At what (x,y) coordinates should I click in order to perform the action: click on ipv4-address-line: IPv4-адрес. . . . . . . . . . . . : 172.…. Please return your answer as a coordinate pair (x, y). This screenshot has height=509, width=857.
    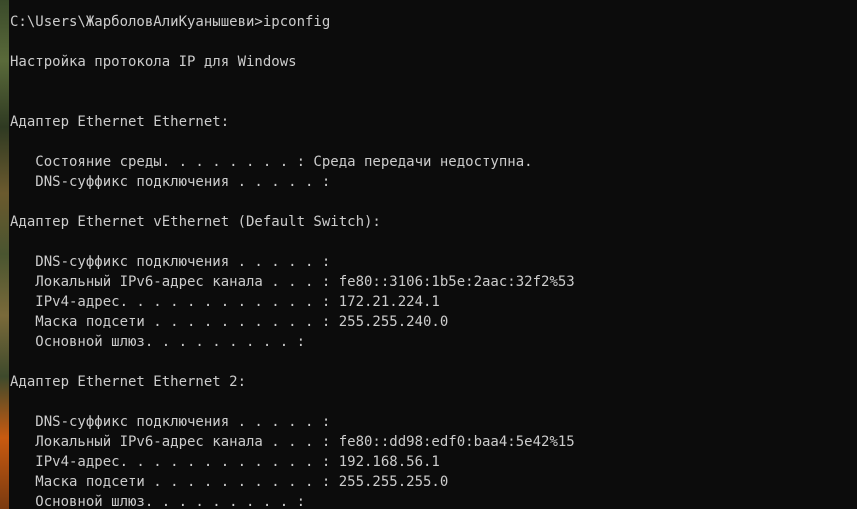
    Looking at the image, I should click on (225, 302).